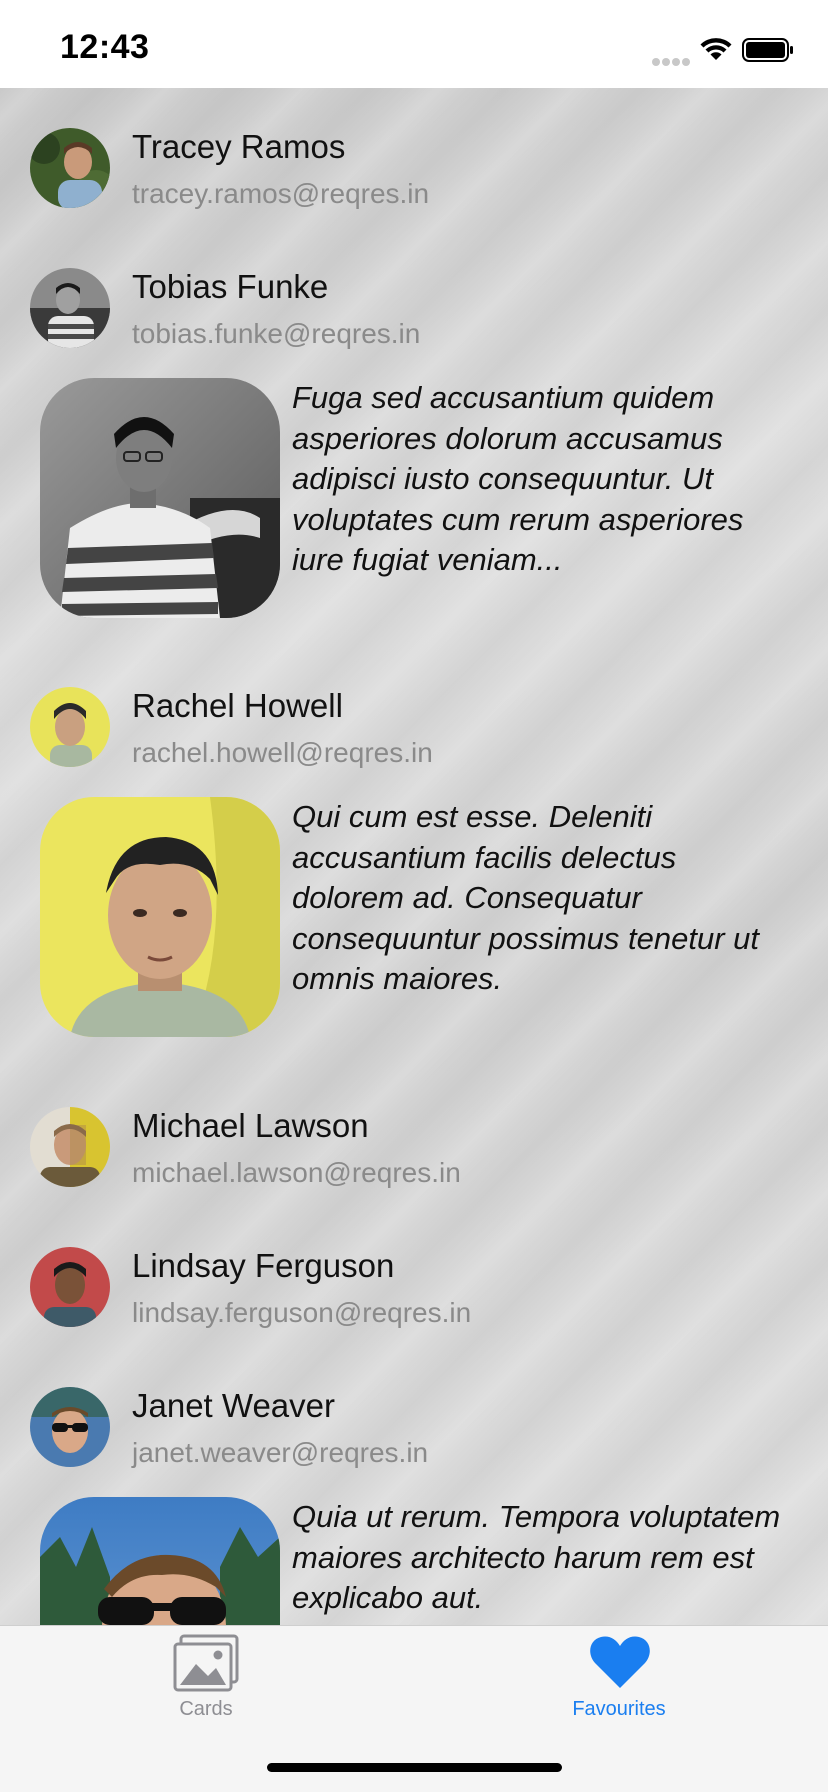  I want to click on cellular-signal-icon, so click(672, 59).